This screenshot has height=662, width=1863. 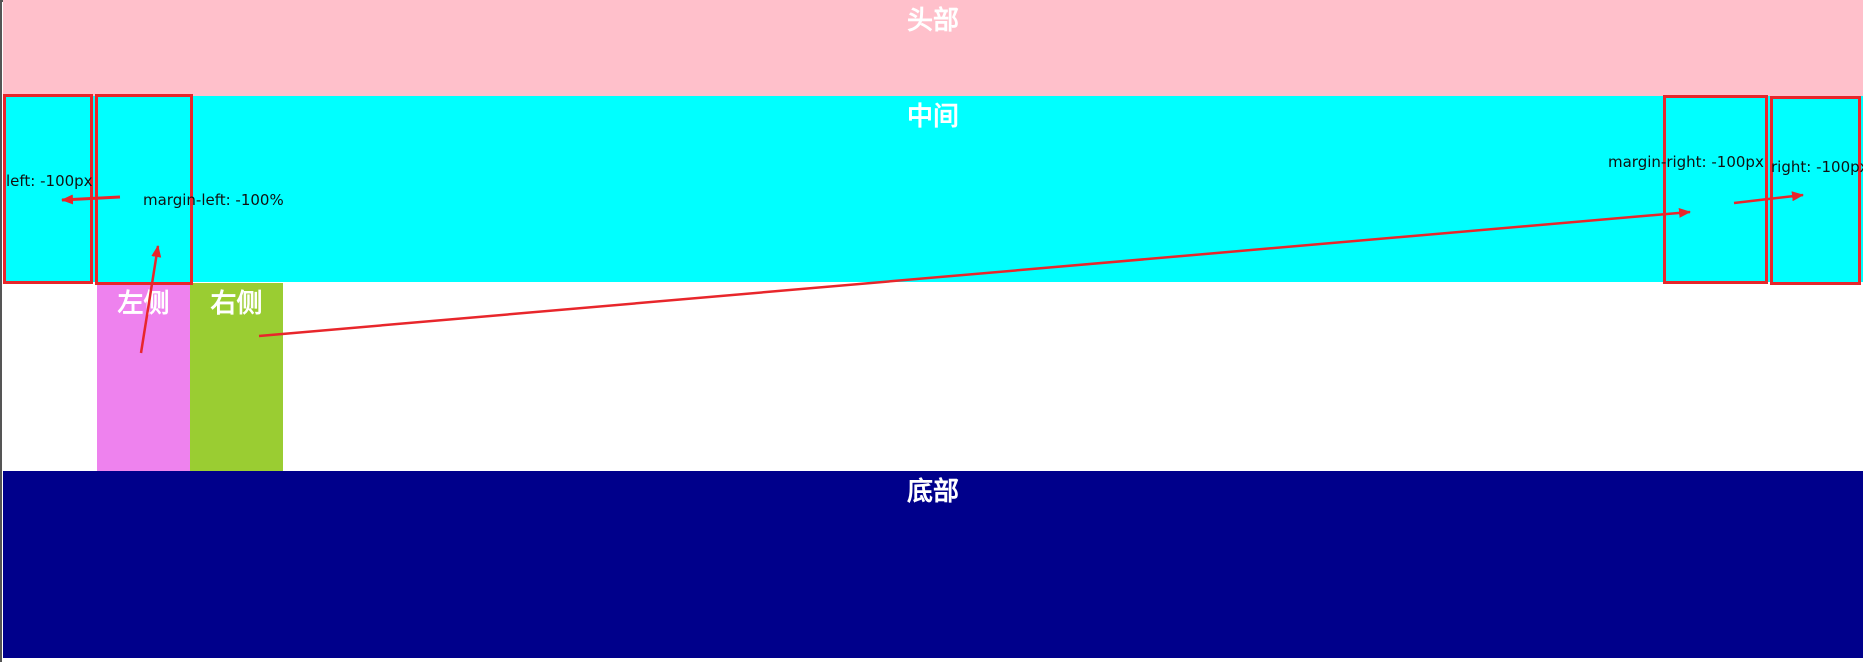 What do you see at coordinates (933, 48) in the screenshot?
I see `header-block: 头部` at bounding box center [933, 48].